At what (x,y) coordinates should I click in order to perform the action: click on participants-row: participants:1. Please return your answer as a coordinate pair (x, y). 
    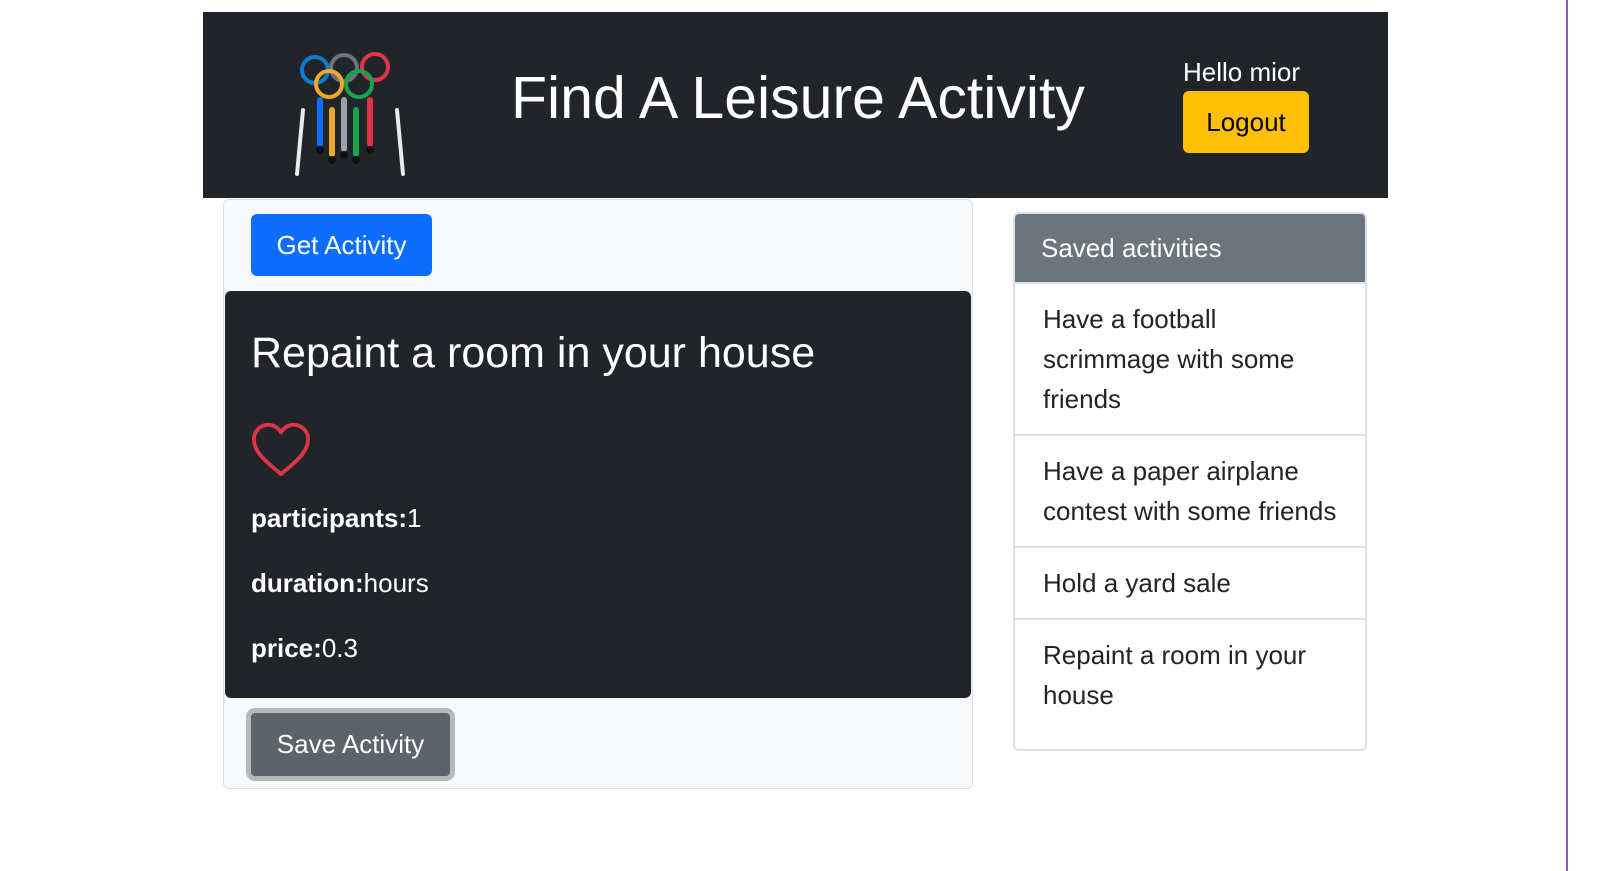
    Looking at the image, I should click on (336, 518).